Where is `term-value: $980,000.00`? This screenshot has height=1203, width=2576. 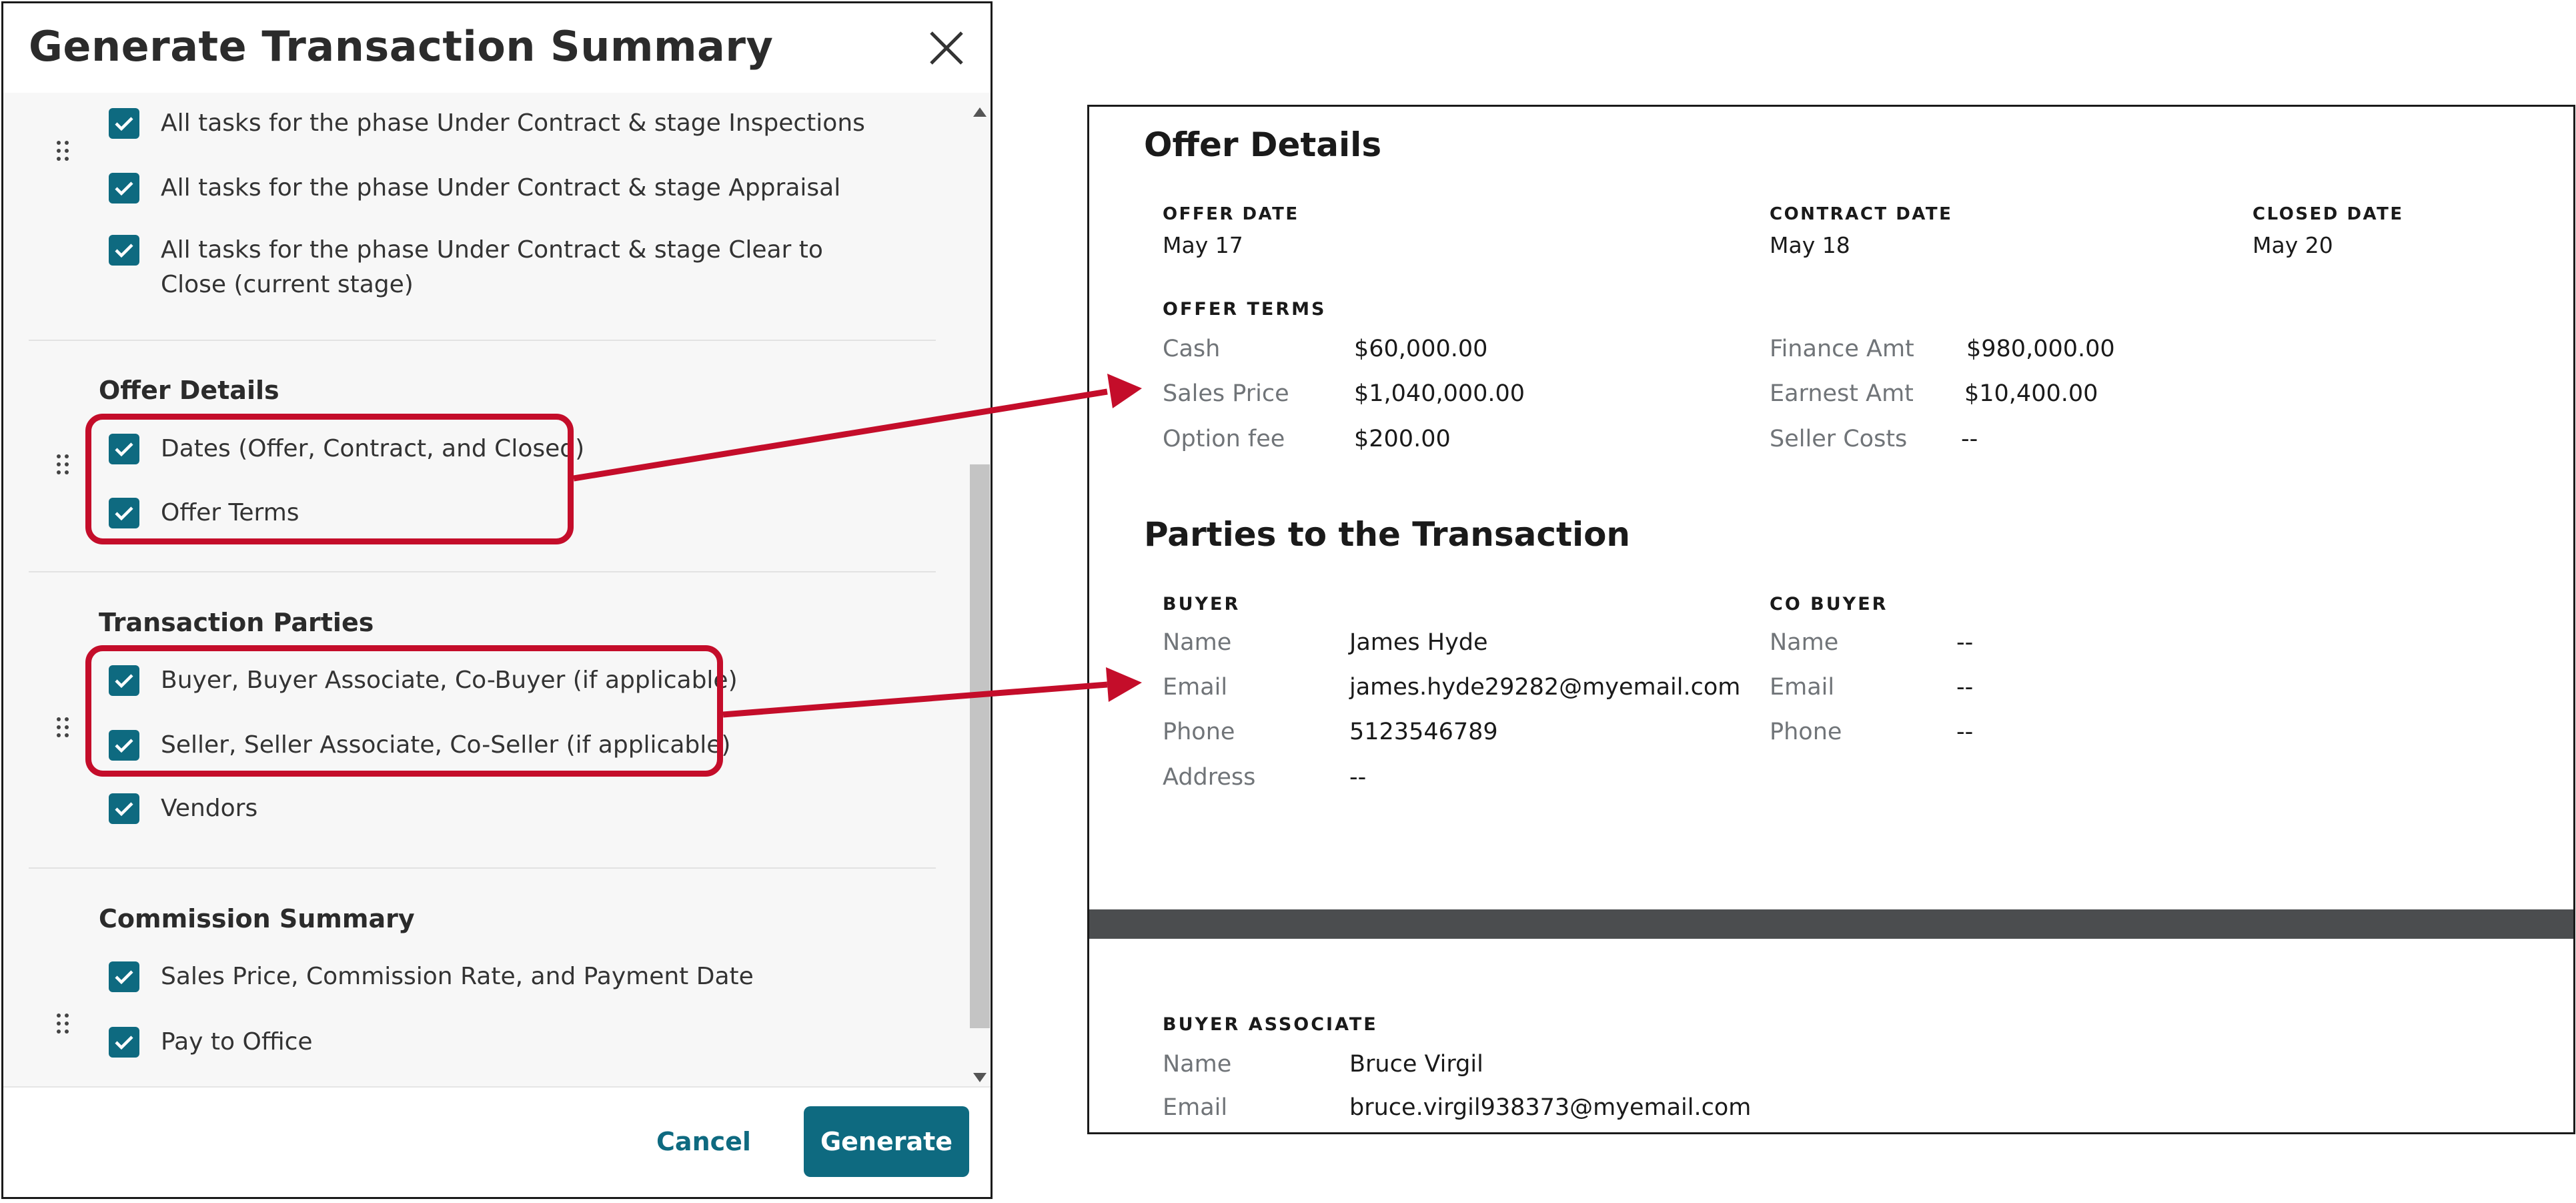 term-value: $980,000.00 is located at coordinates (2040, 349).